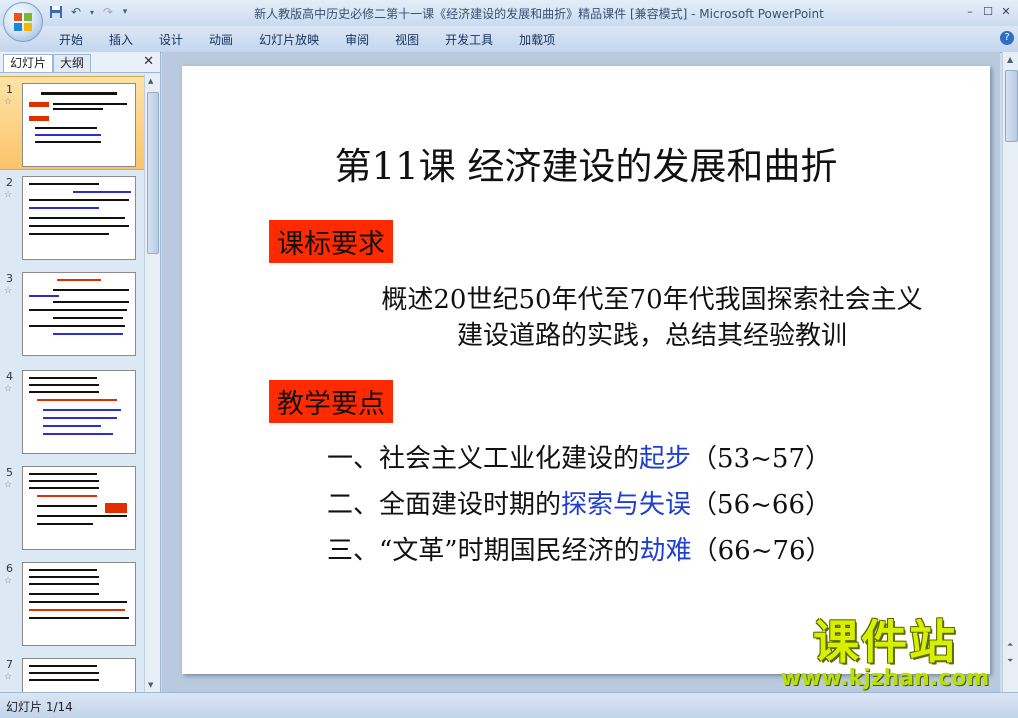 Image resolution: width=1018 pixels, height=718 pixels. I want to click on tab-outline: 大纲, so click(72, 63).